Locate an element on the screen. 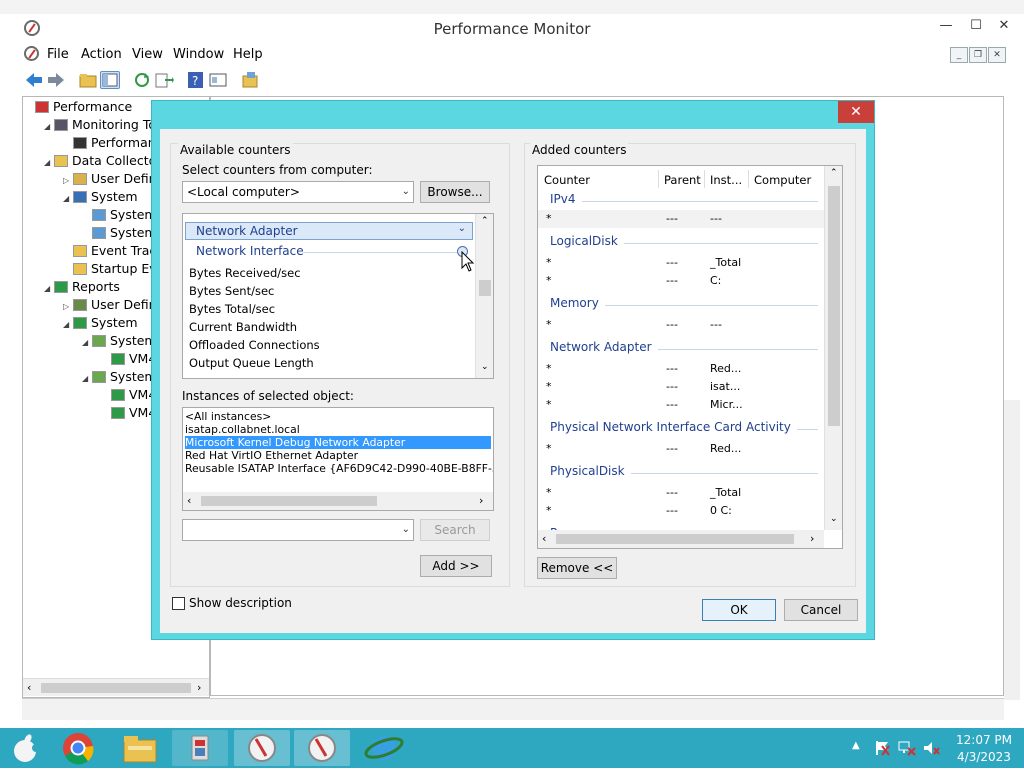  instances-scroll-thumb is located at coordinates (289, 501).